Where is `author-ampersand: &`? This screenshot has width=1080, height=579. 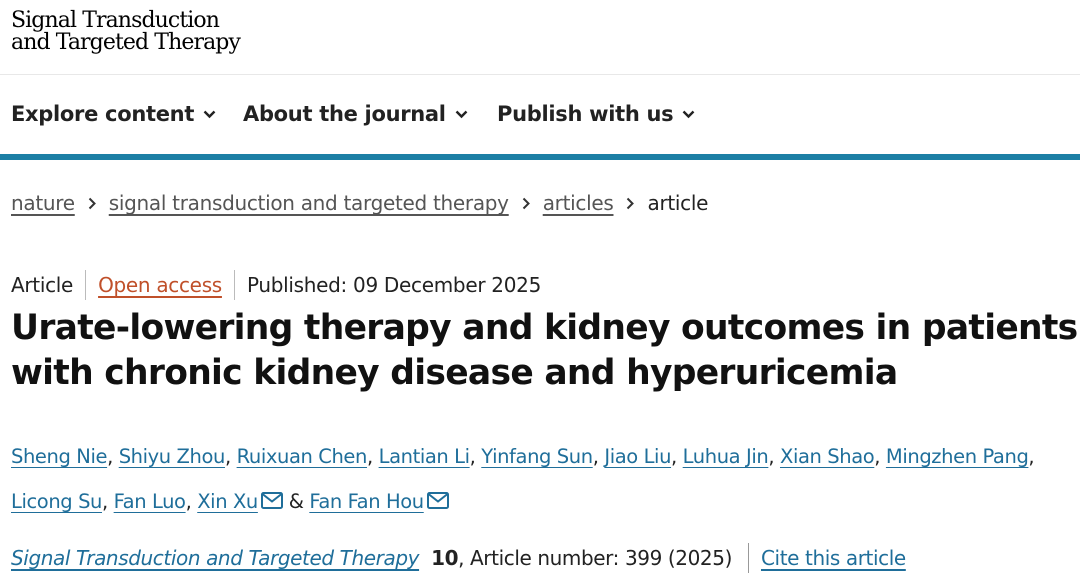
author-ampersand: & is located at coordinates (296, 501).